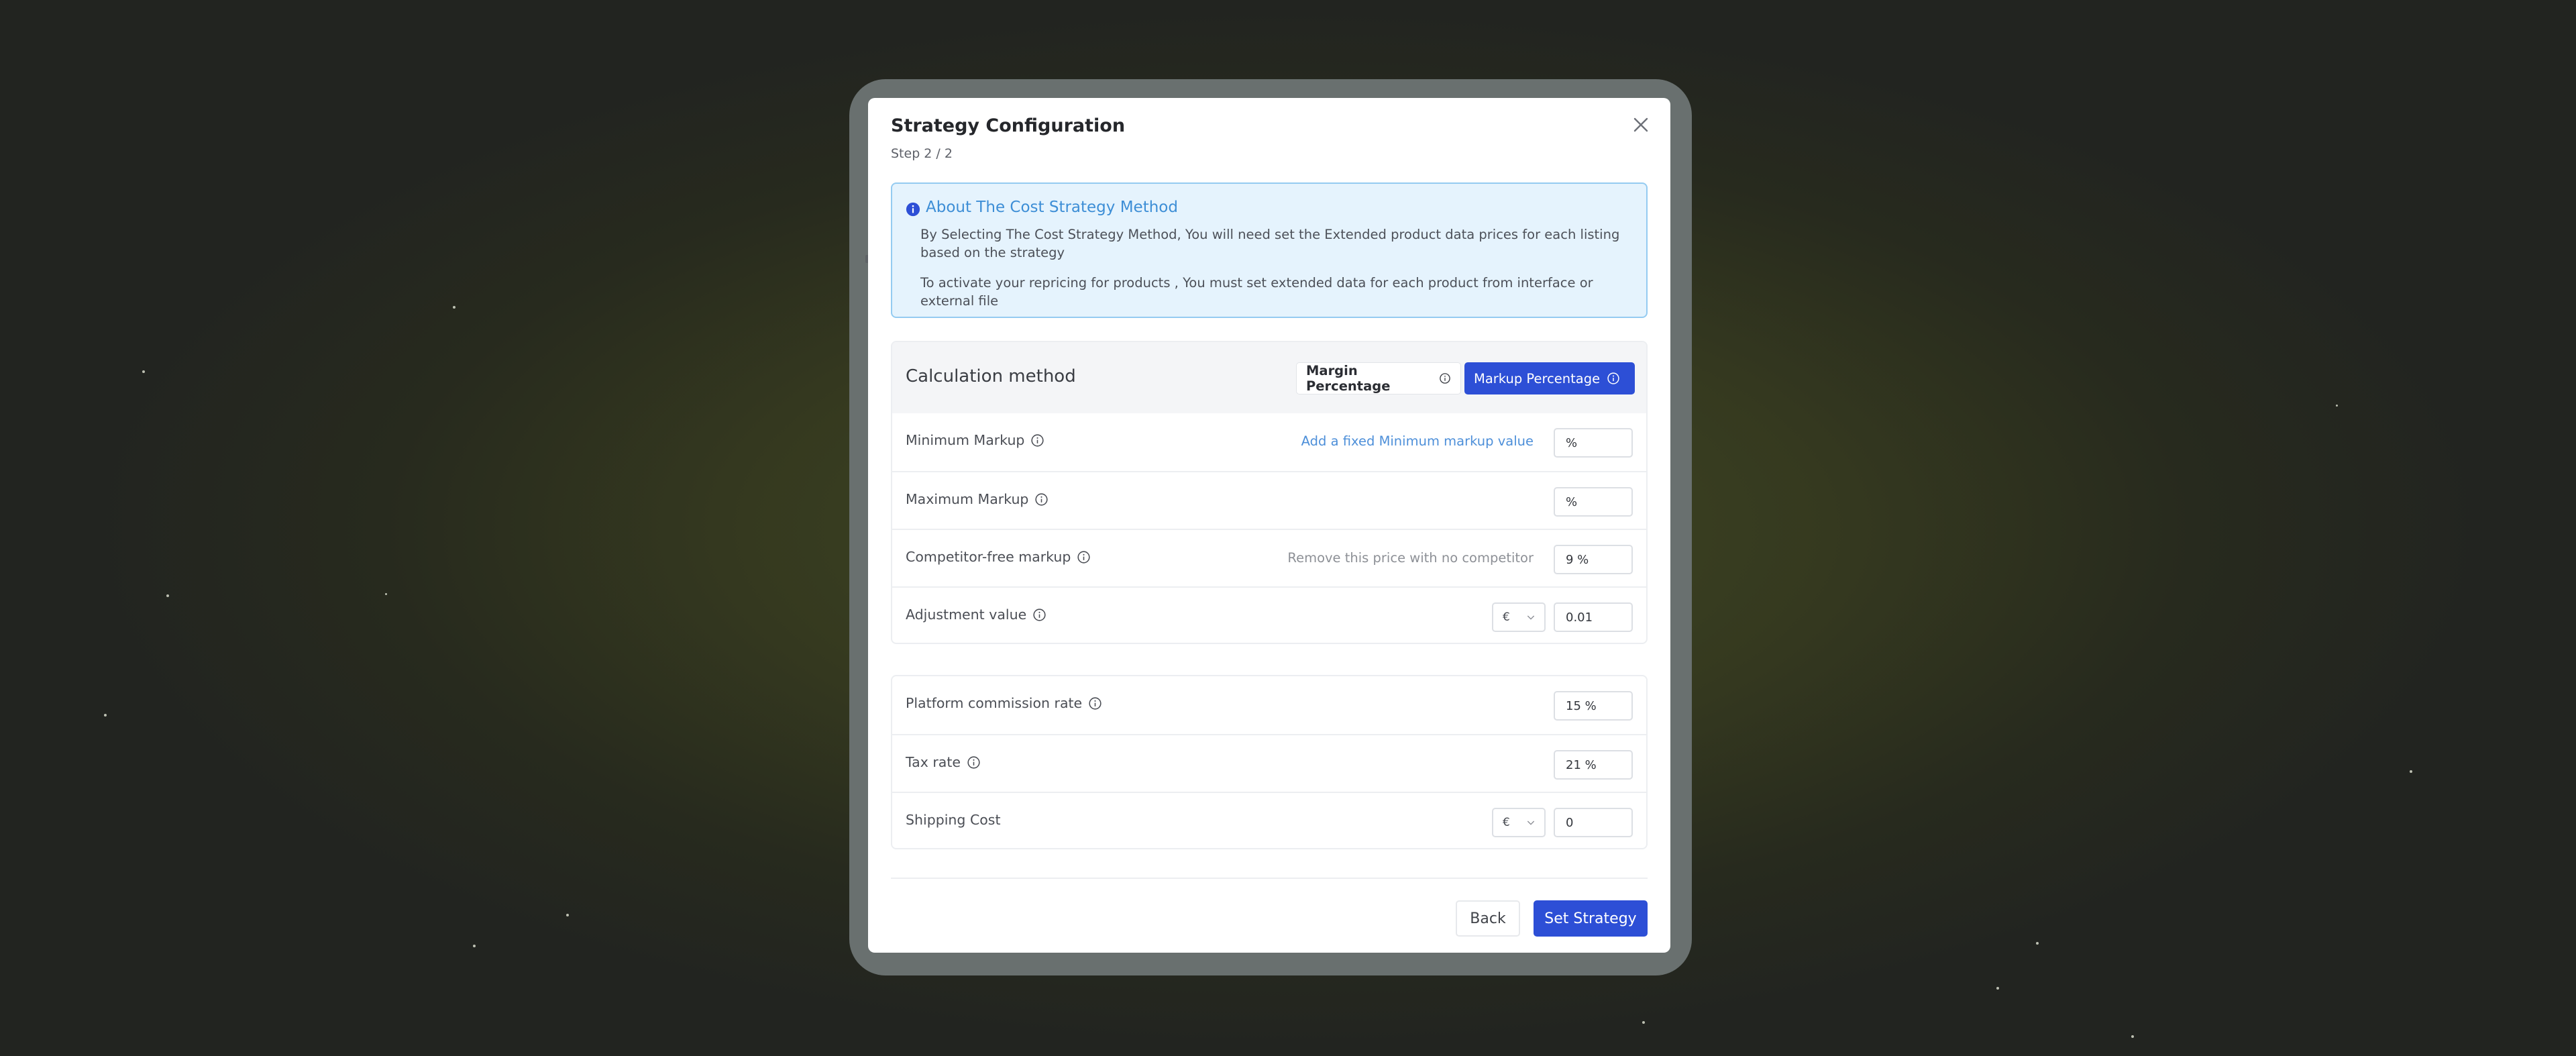 The width and height of the screenshot is (2576, 1056). Describe the element at coordinates (1488, 918) in the screenshot. I see `back-button: Back` at that location.